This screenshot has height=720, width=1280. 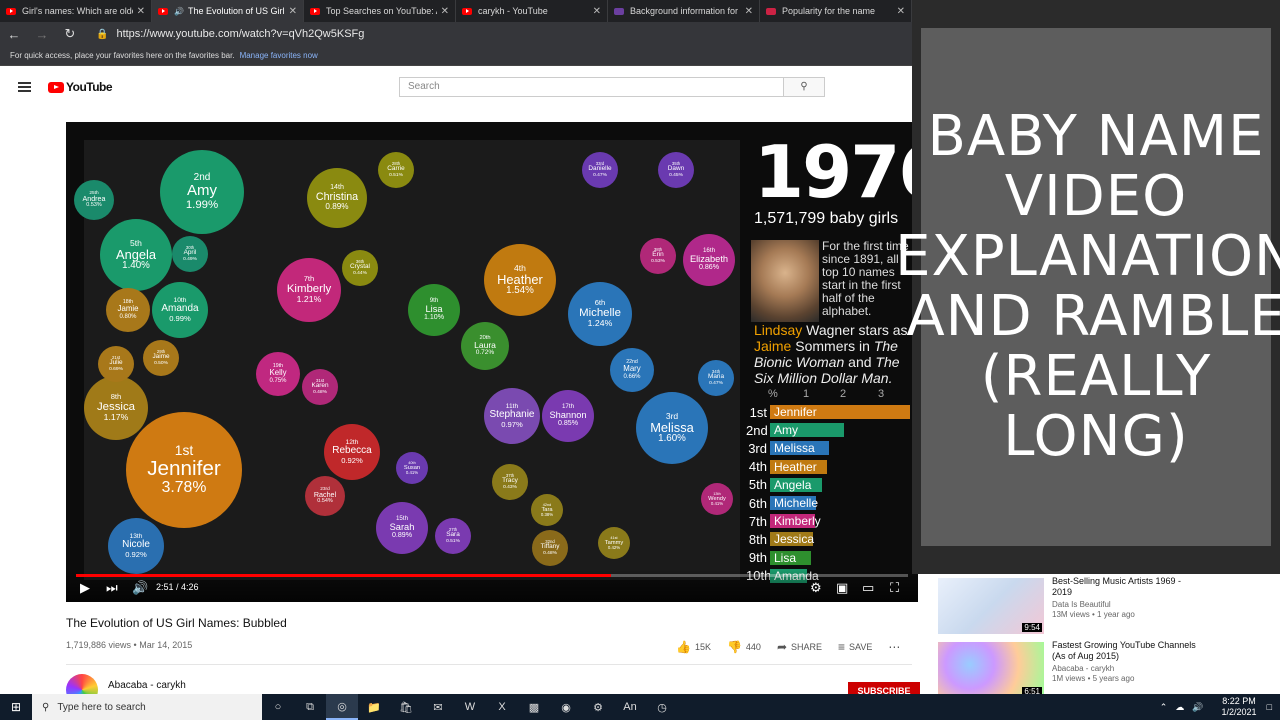 I want to click on browser-tab: Top Searches on YouTube: Augu ✕, so click(x=380, y=11).